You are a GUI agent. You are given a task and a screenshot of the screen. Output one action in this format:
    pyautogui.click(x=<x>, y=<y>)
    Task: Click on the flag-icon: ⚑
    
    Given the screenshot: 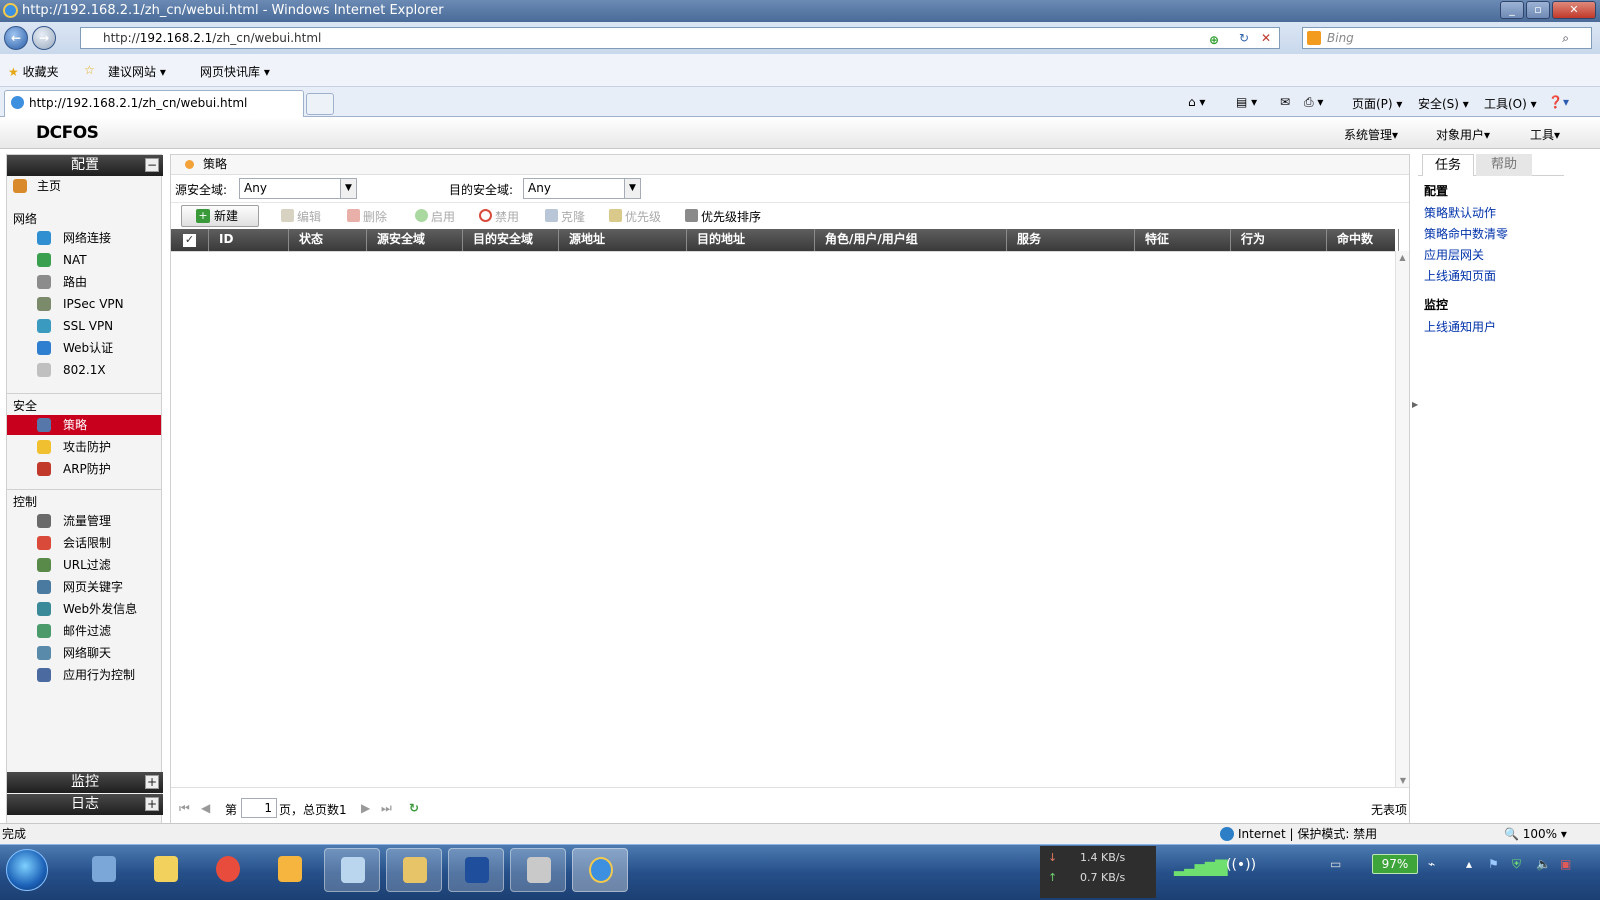 What is the action you would take?
    pyautogui.click(x=1493, y=864)
    